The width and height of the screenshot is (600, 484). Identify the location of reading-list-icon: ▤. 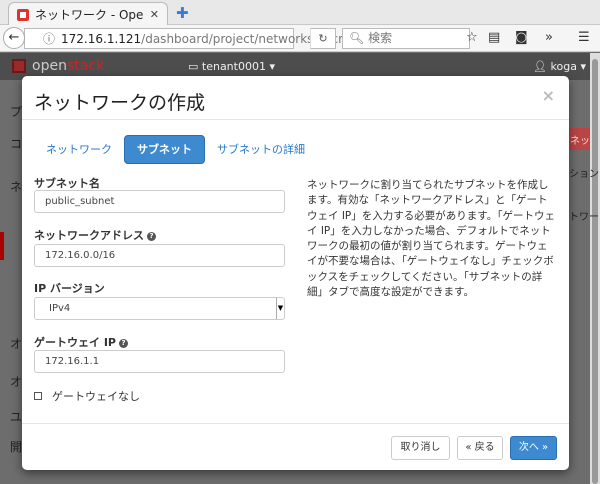
(494, 37).